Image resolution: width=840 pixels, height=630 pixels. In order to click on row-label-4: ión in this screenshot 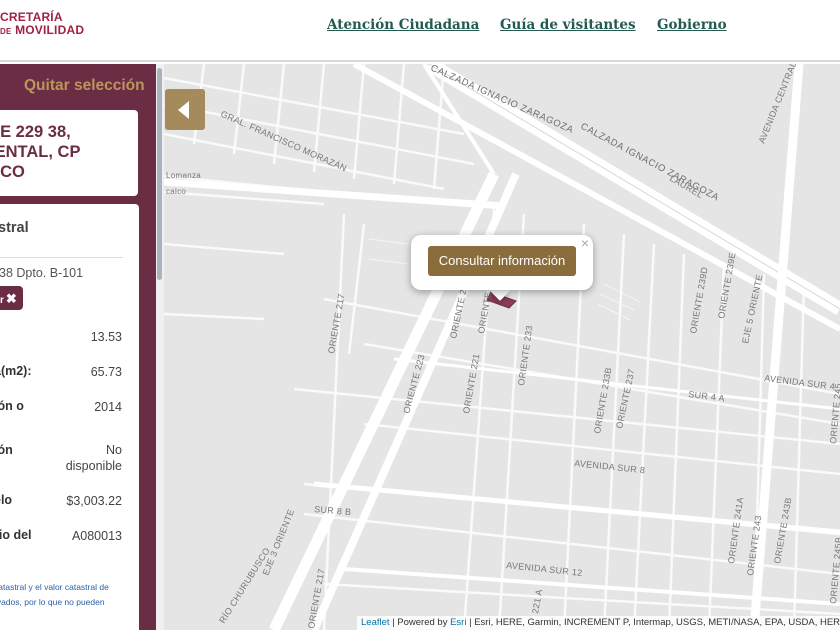, I will do `click(6, 450)`.